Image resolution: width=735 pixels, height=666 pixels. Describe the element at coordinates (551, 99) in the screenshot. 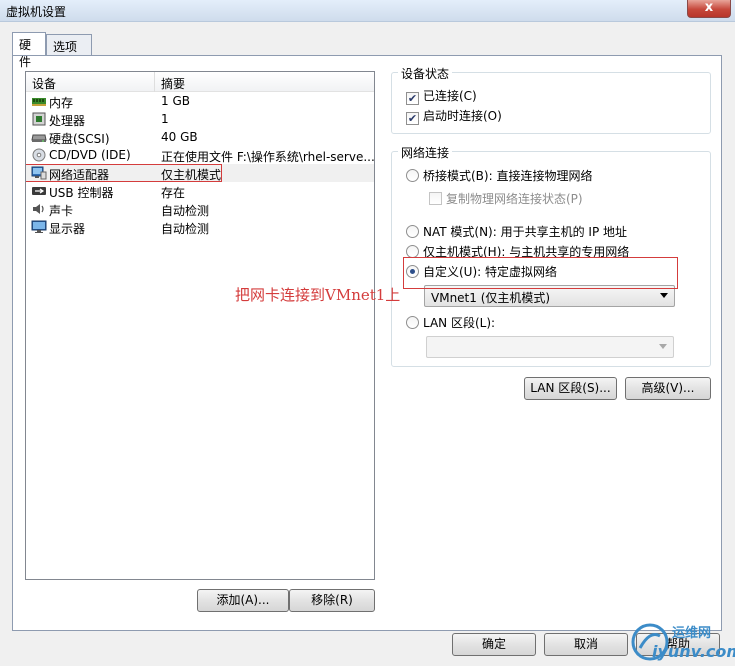

I see `device-status-group: 设备状态 ✔ 已连接(C) ✔ 启动时连接(O)` at that location.